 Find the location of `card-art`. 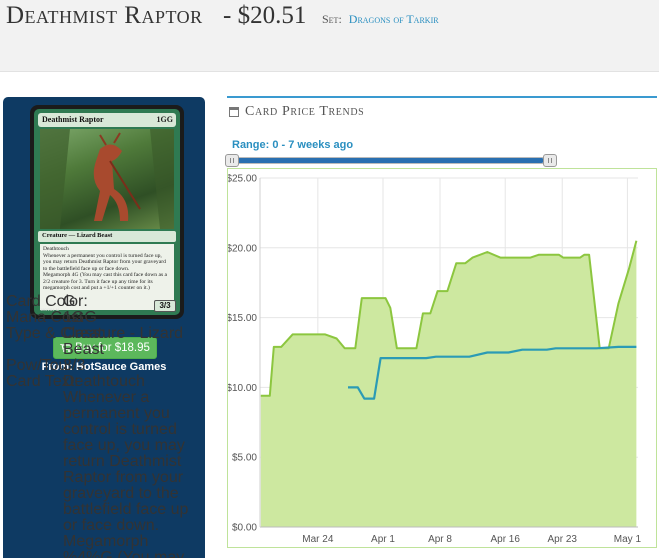

card-art is located at coordinates (107, 179).